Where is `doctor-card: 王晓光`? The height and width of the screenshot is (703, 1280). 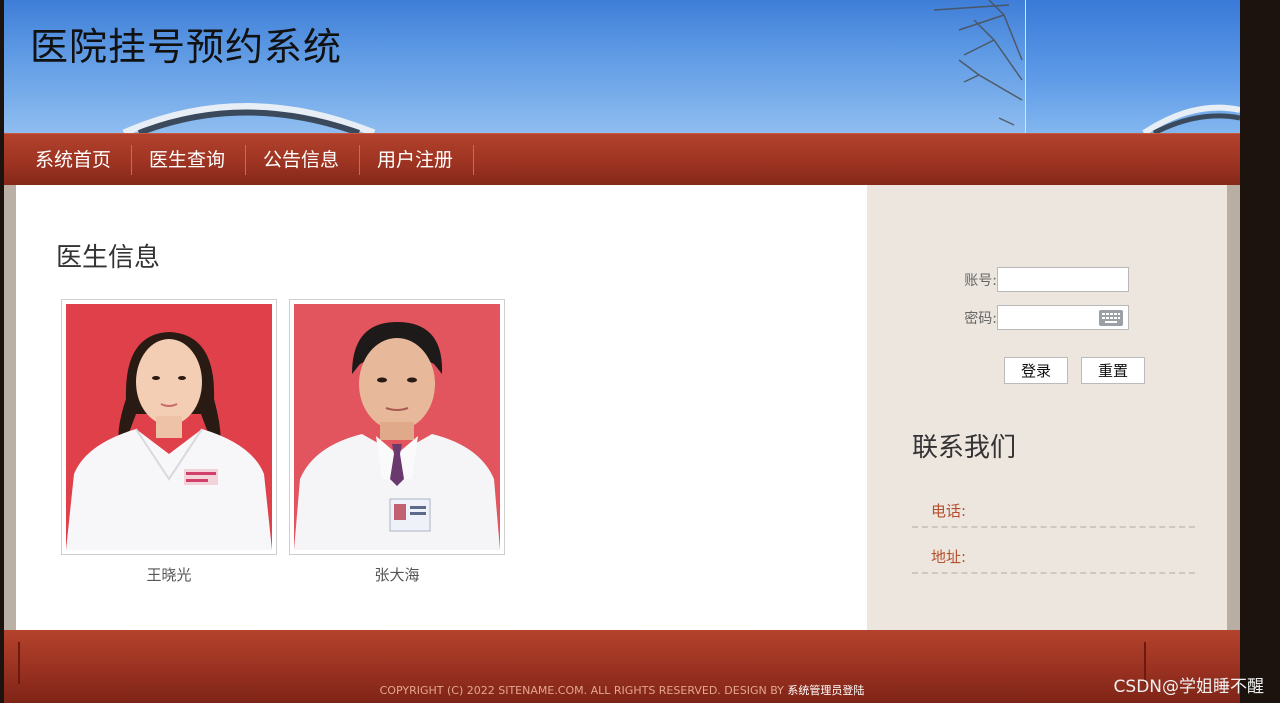 doctor-card: 王晓光 is located at coordinates (169, 442).